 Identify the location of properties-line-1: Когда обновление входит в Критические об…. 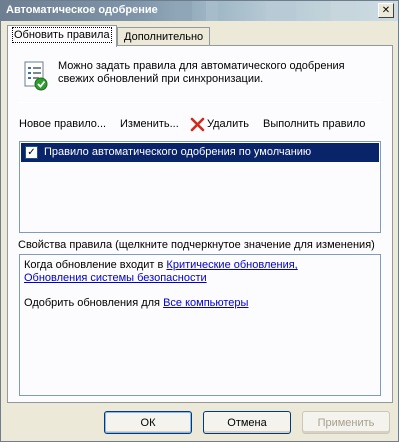
(200, 272).